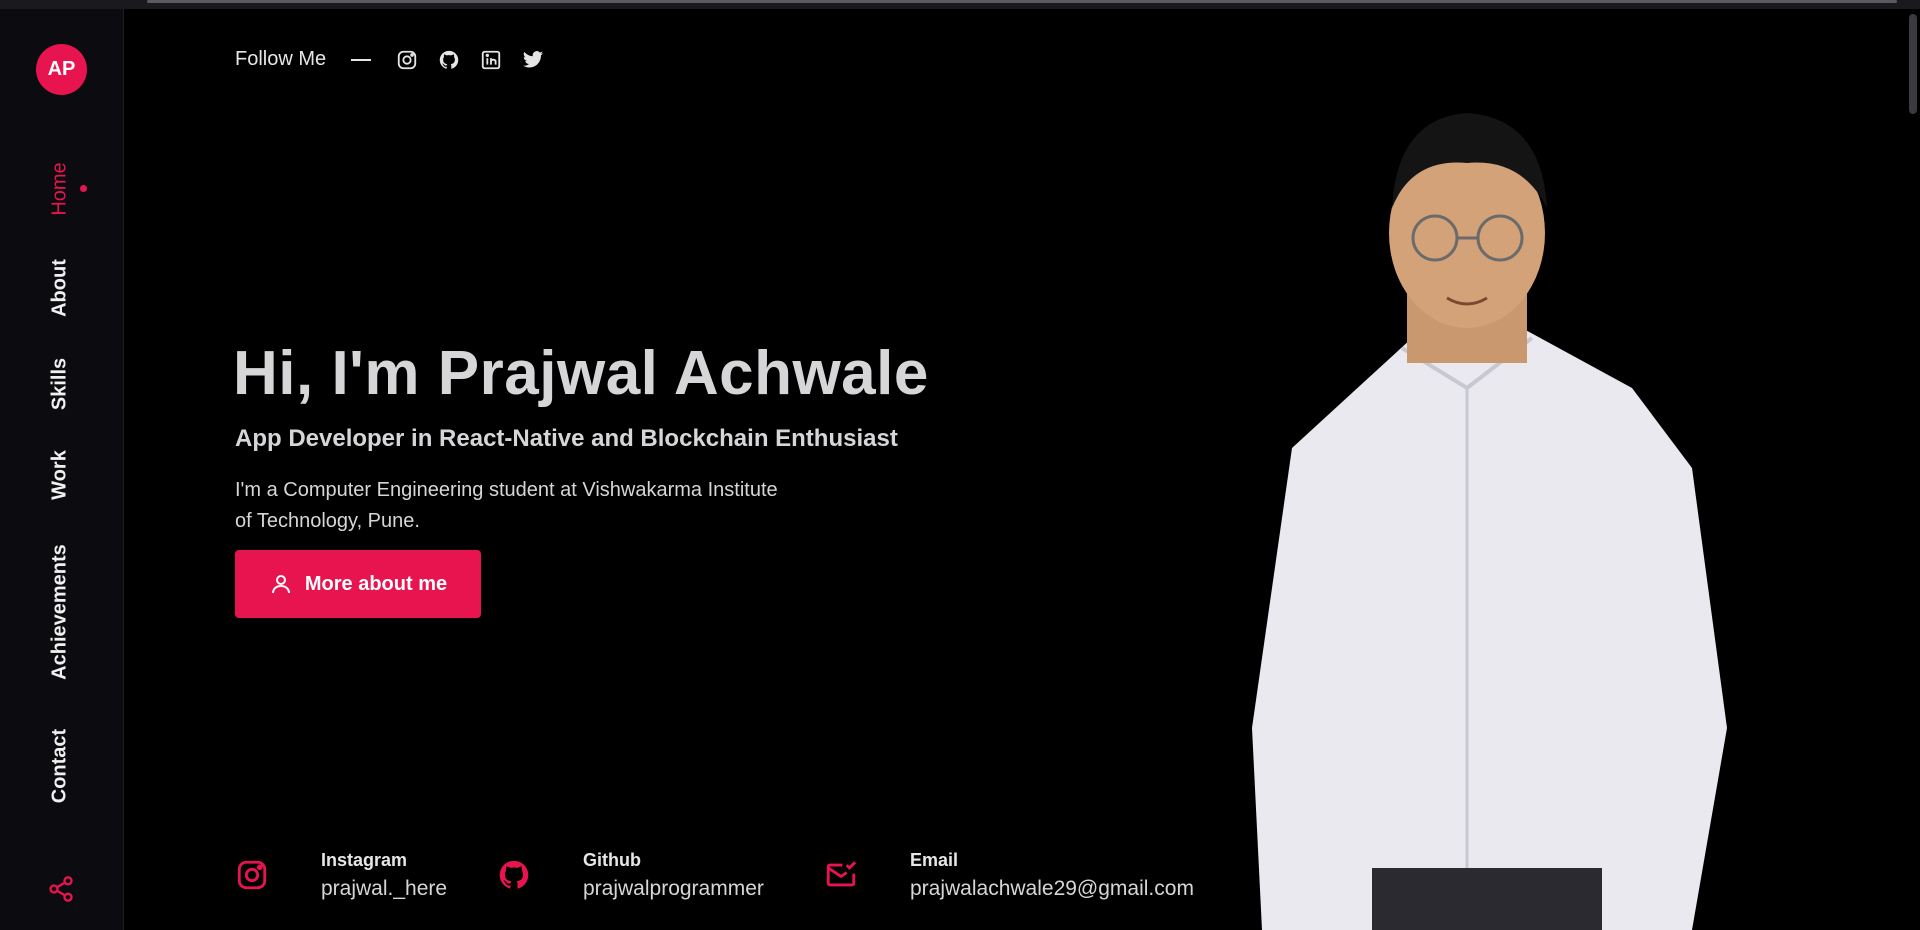  Describe the element at coordinates (60, 612) in the screenshot. I see `nav-item-achievements: Achievements` at that location.